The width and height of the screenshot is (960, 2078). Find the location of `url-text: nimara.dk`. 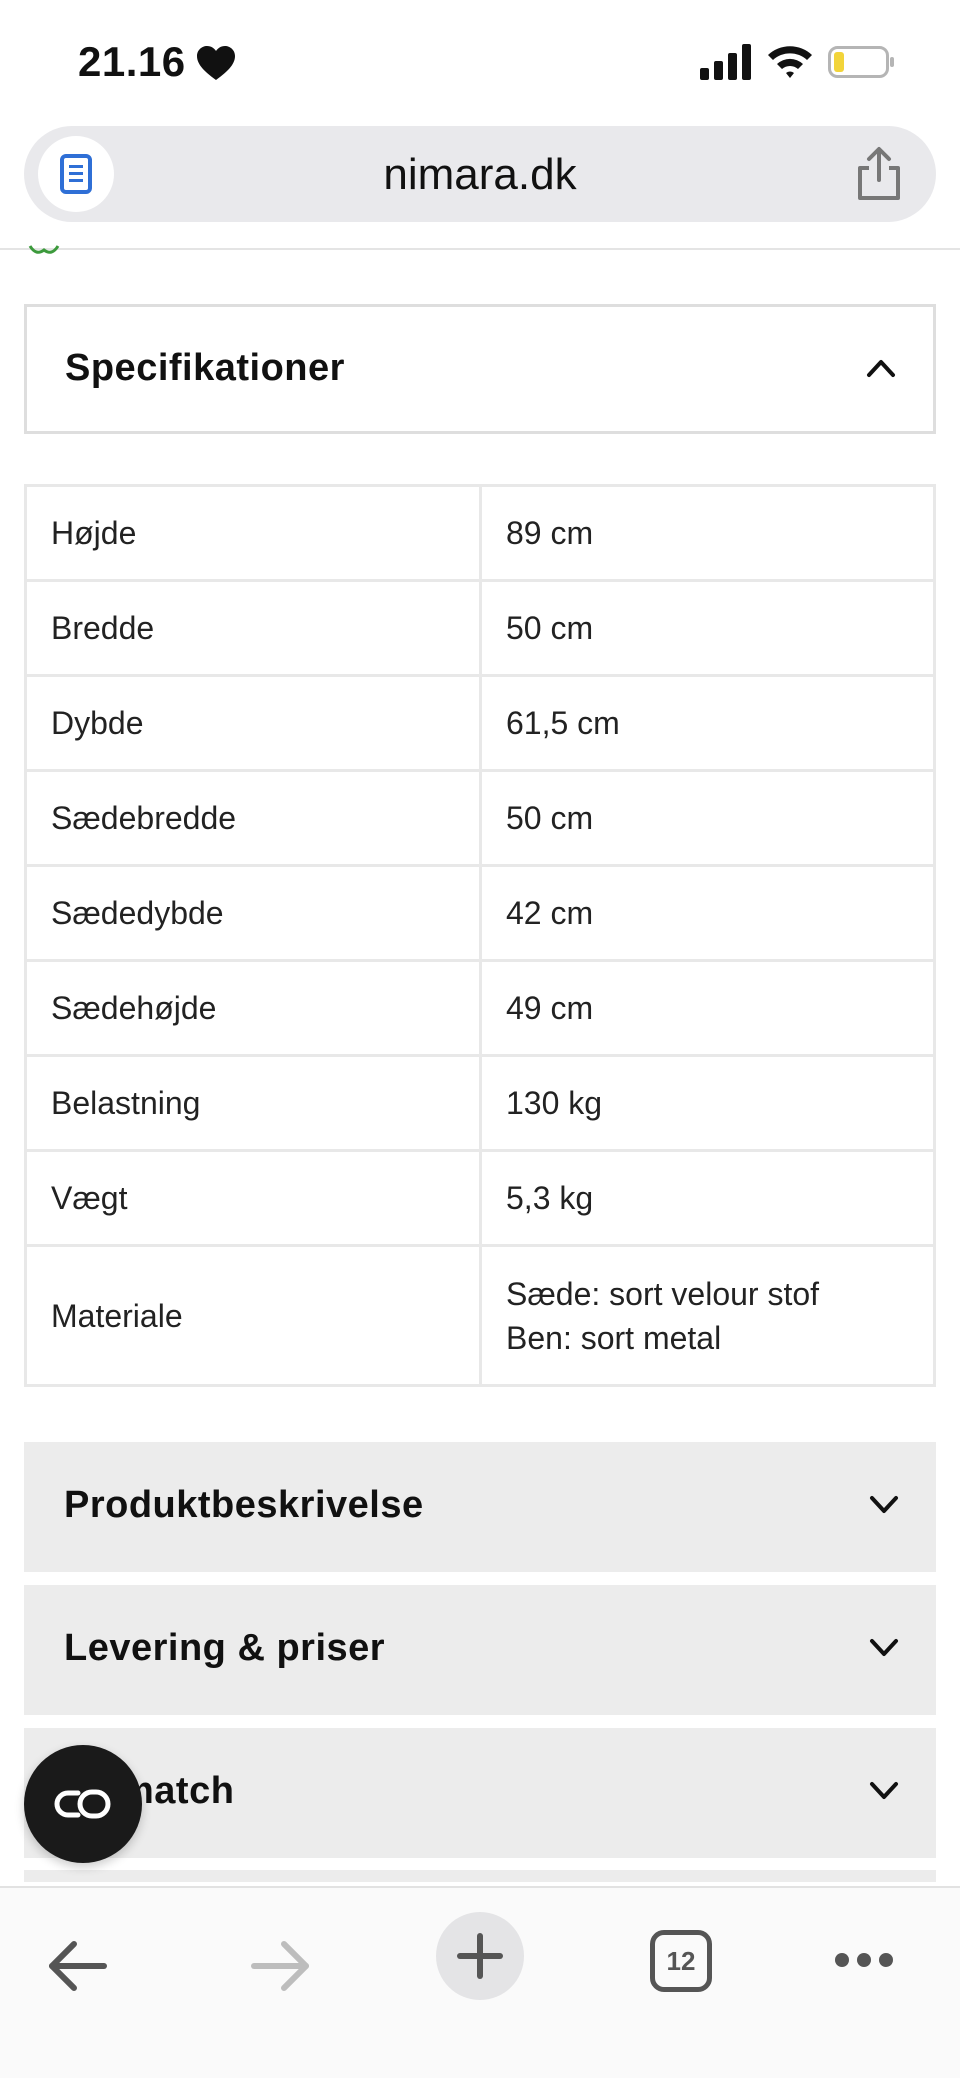

url-text: nimara.dk is located at coordinates (480, 175).